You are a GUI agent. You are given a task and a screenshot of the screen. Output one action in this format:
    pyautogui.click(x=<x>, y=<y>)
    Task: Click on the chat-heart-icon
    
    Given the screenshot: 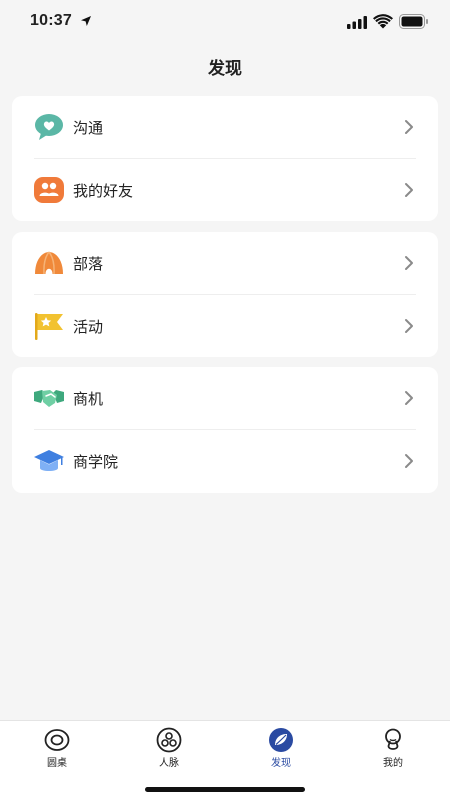 What is the action you would take?
    pyautogui.click(x=49, y=127)
    